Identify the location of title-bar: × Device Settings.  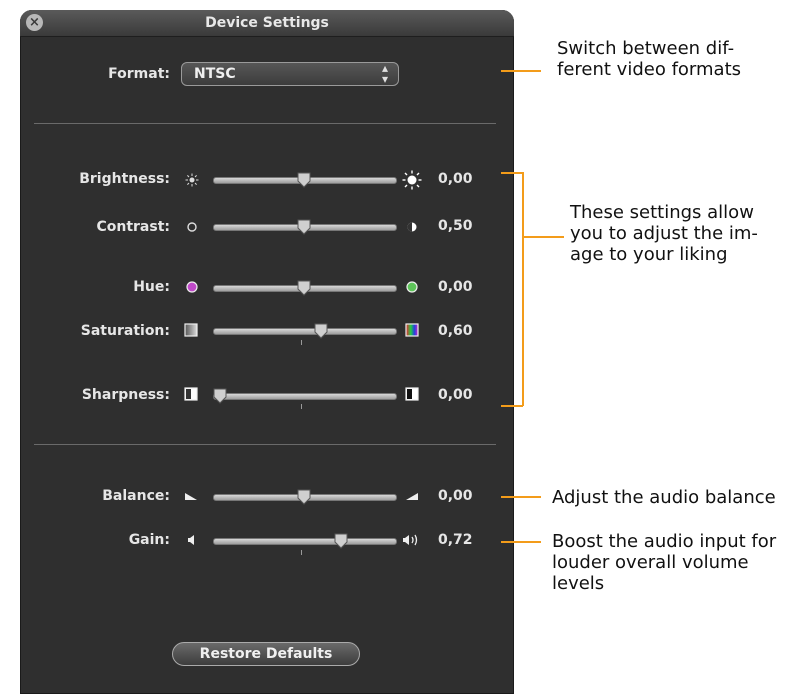
(267, 23).